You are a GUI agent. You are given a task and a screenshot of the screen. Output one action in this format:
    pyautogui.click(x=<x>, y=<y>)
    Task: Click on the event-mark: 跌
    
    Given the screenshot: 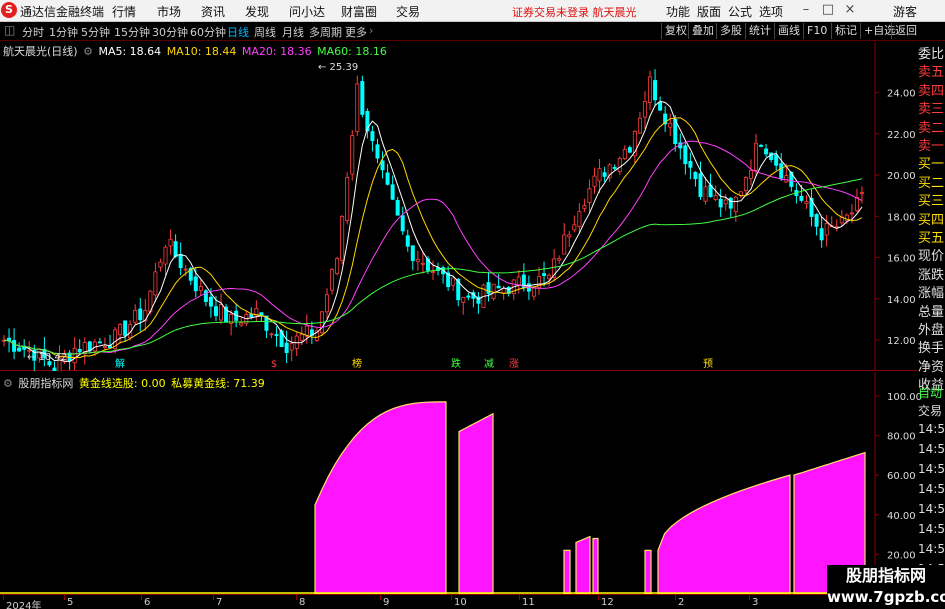 What is the action you would take?
    pyautogui.click(x=456, y=363)
    